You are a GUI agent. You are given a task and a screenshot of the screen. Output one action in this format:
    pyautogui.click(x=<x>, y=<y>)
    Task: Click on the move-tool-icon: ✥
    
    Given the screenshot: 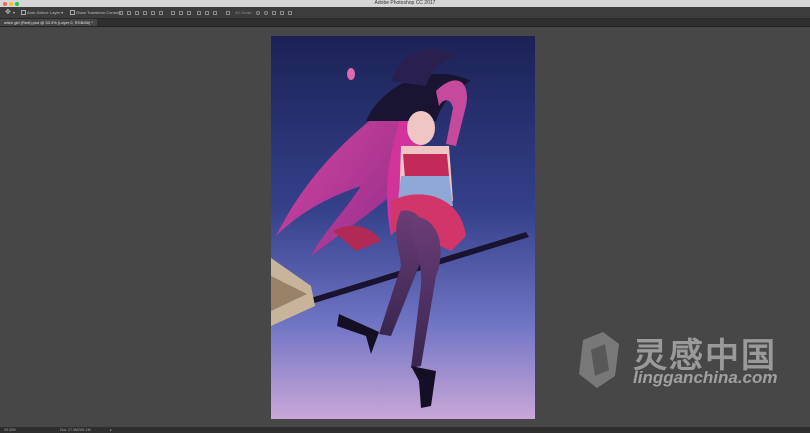 What is the action you would take?
    pyautogui.click(x=8, y=12)
    